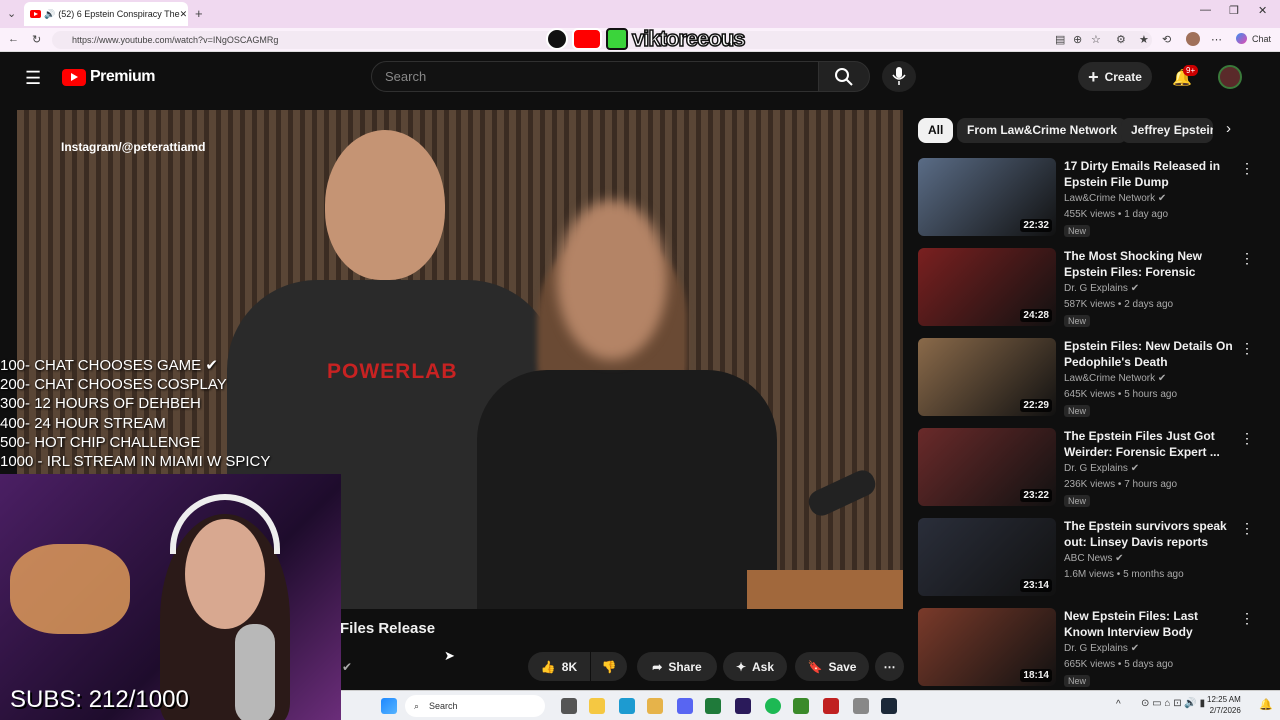 The height and width of the screenshot is (720, 1280). What do you see at coordinates (106, 14) in the screenshot?
I see `browser-tab: 🔊 (52) 6 Epstein Conspiracy The ✕` at bounding box center [106, 14].